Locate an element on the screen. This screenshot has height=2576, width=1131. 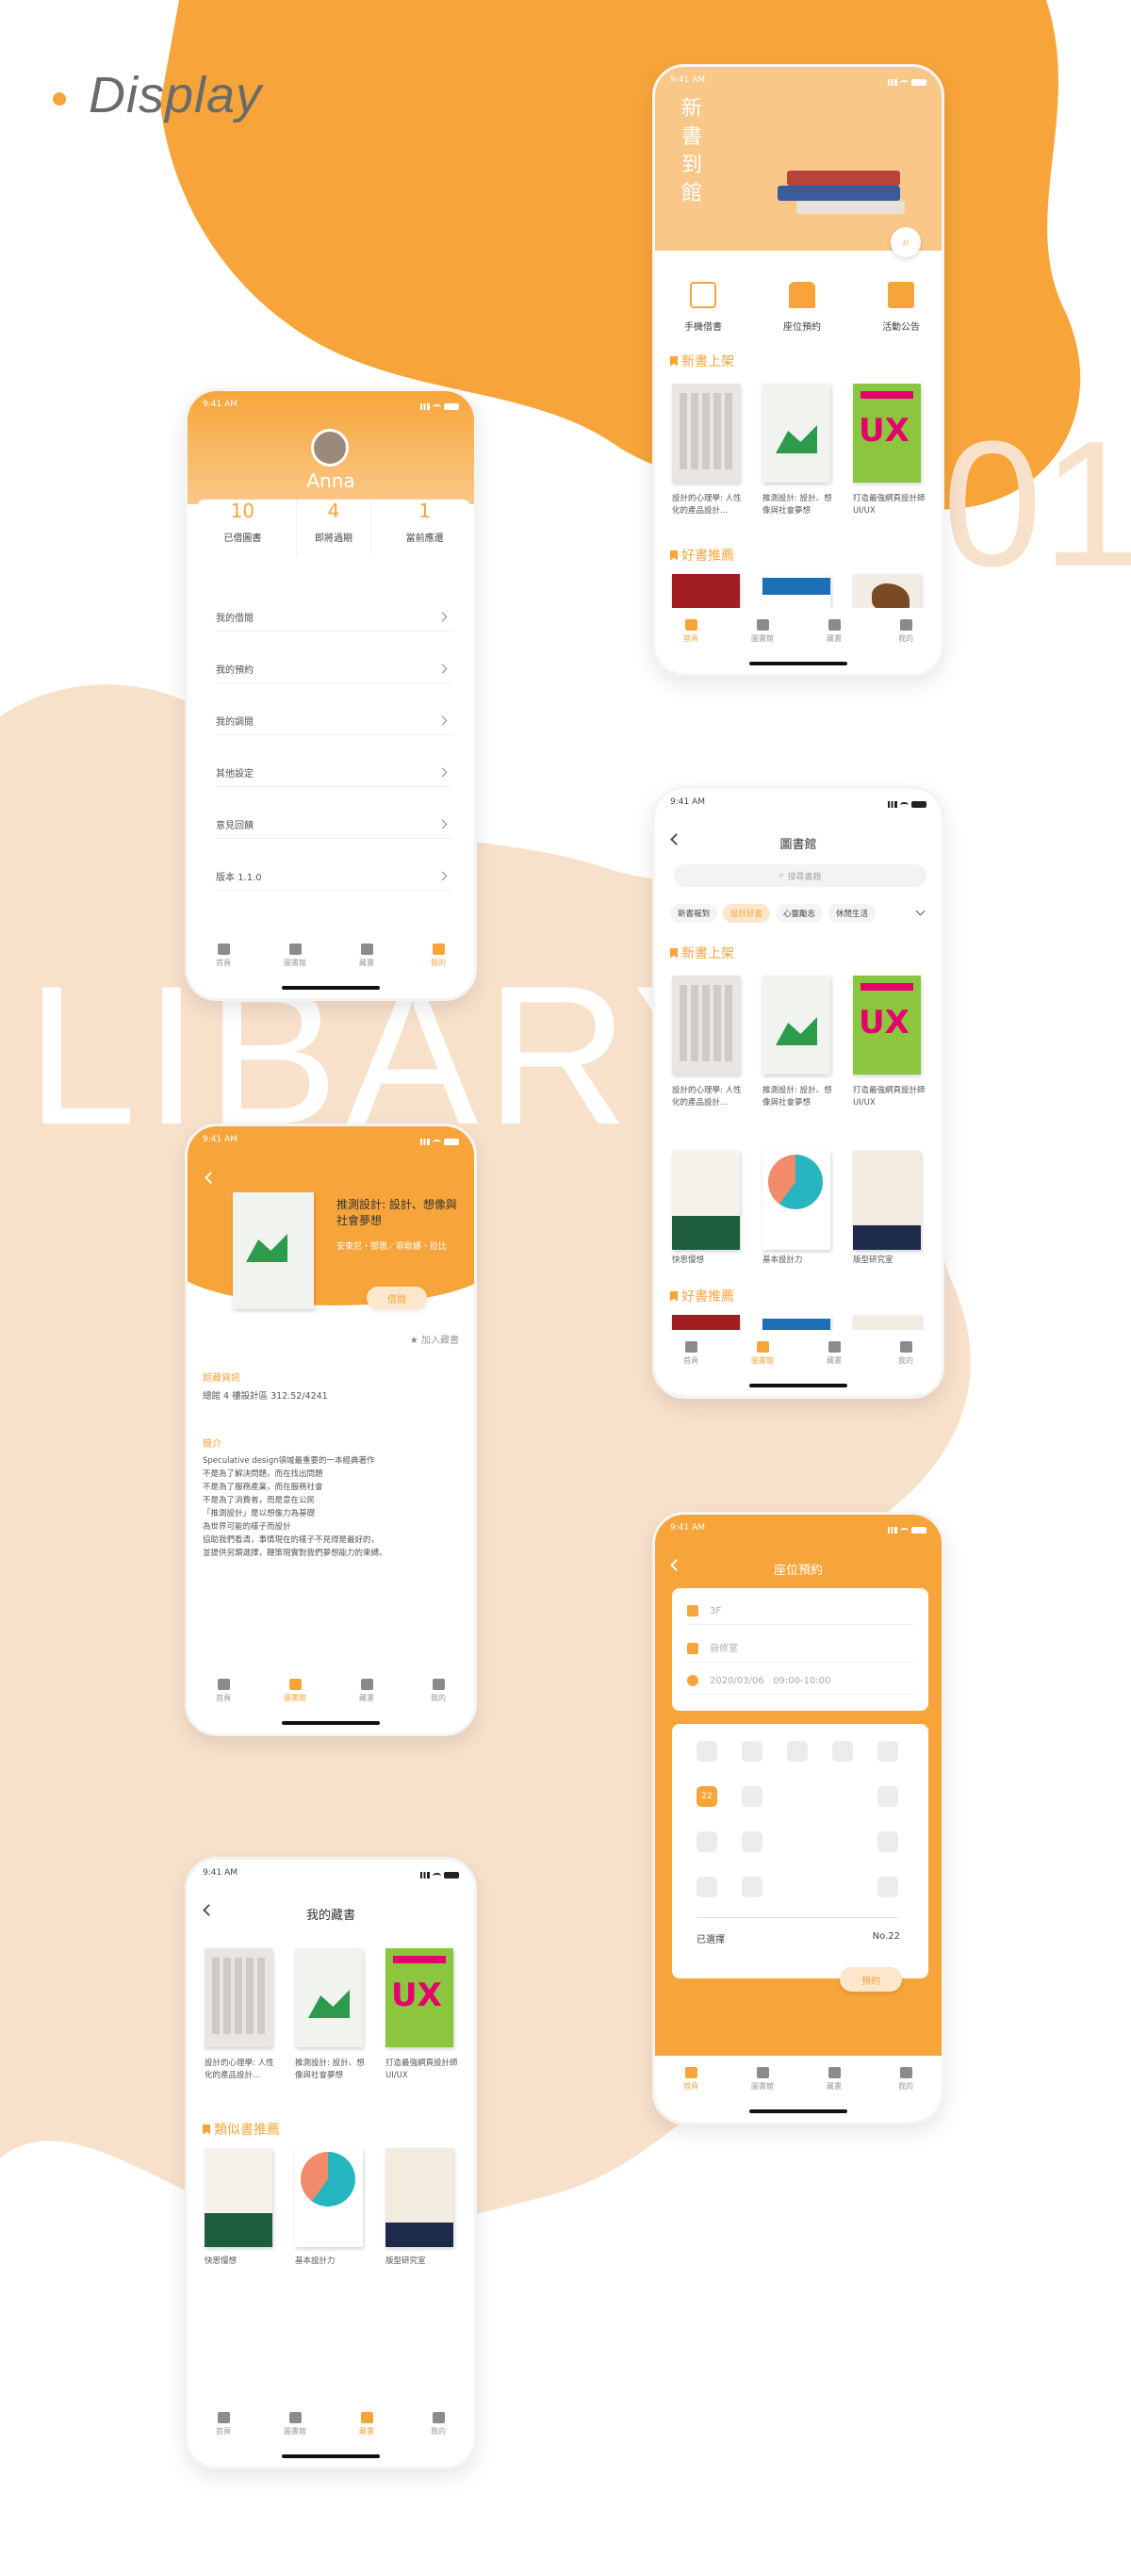
action-events: 活動公告 is located at coordinates (901, 308).